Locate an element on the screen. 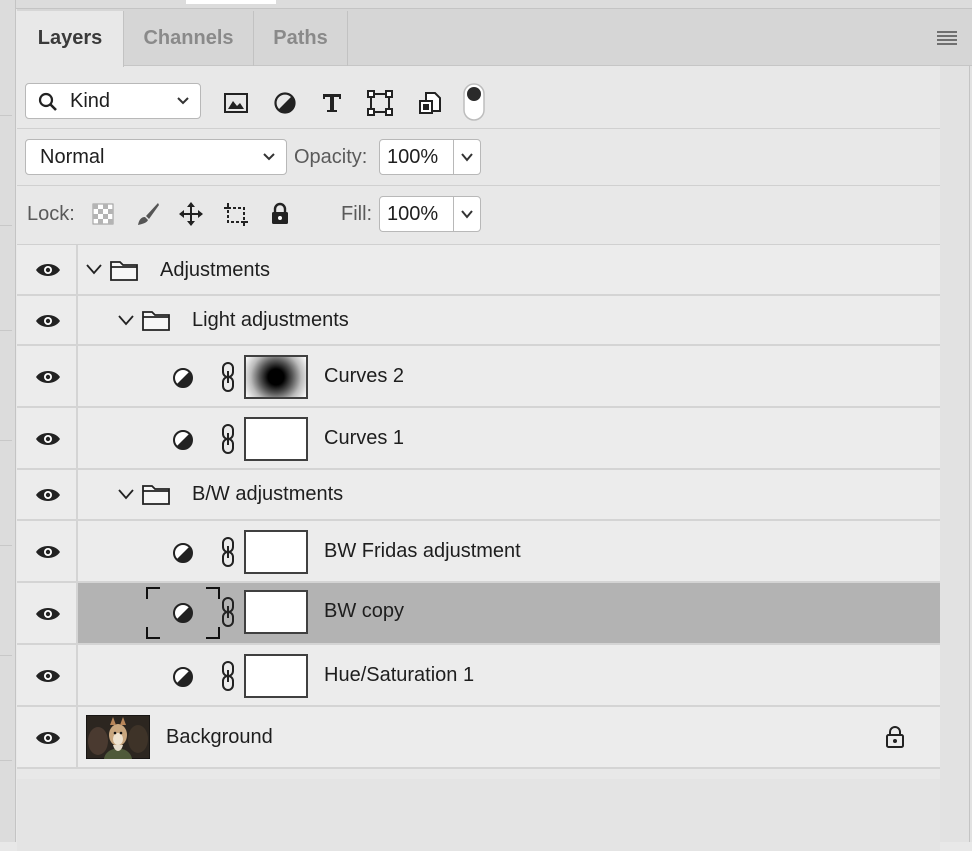  layer-row-light-adjustments: Light adjustments is located at coordinates (478, 321).